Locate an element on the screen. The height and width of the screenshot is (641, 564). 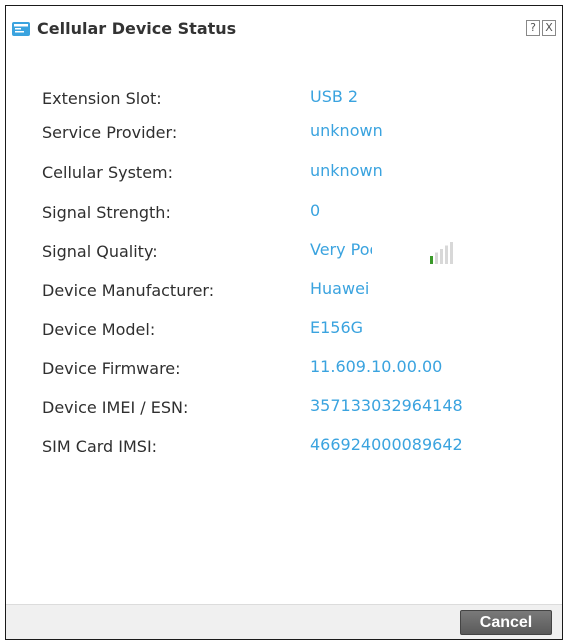
field-label: Device Firmware: is located at coordinates (111, 368).